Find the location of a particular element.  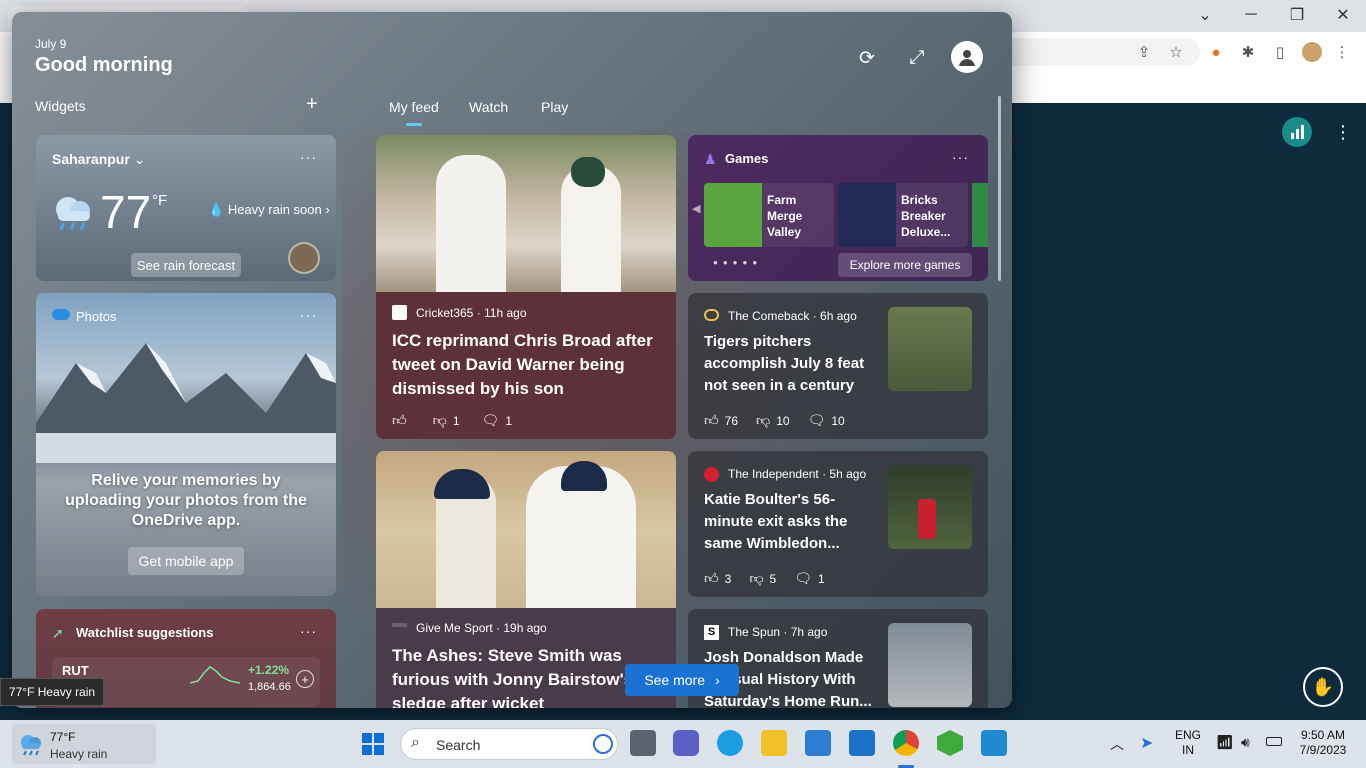

carousel-dots: ●●●●● is located at coordinates (737, 262).